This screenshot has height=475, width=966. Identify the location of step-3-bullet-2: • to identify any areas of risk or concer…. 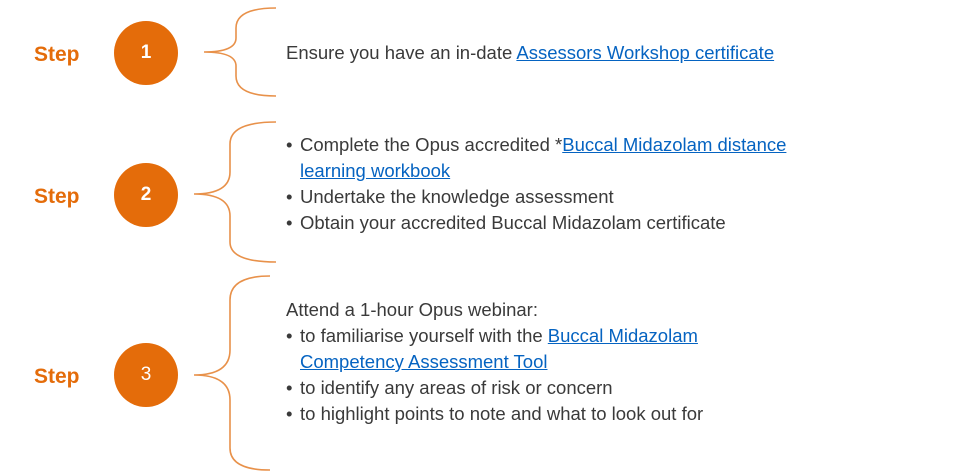
(494, 388).